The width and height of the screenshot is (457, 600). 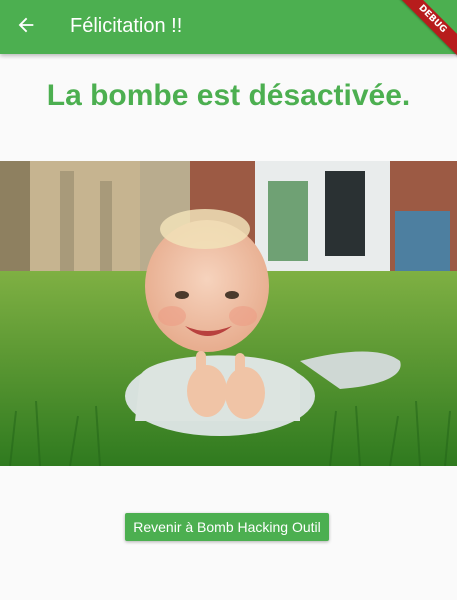 I want to click on arrow-back-icon, so click(x=26, y=27).